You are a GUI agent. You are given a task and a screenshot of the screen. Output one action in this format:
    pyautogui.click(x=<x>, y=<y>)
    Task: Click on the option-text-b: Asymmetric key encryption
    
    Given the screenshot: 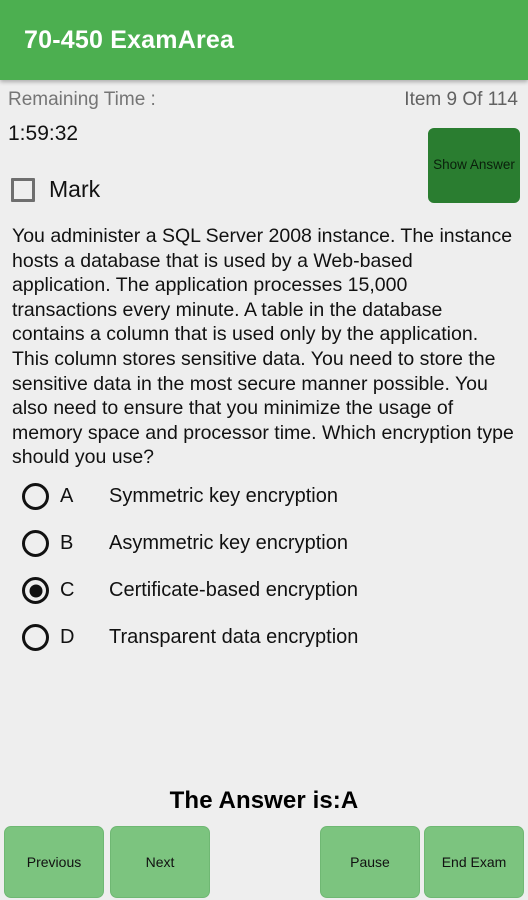 What is the action you would take?
    pyautogui.click(x=228, y=543)
    